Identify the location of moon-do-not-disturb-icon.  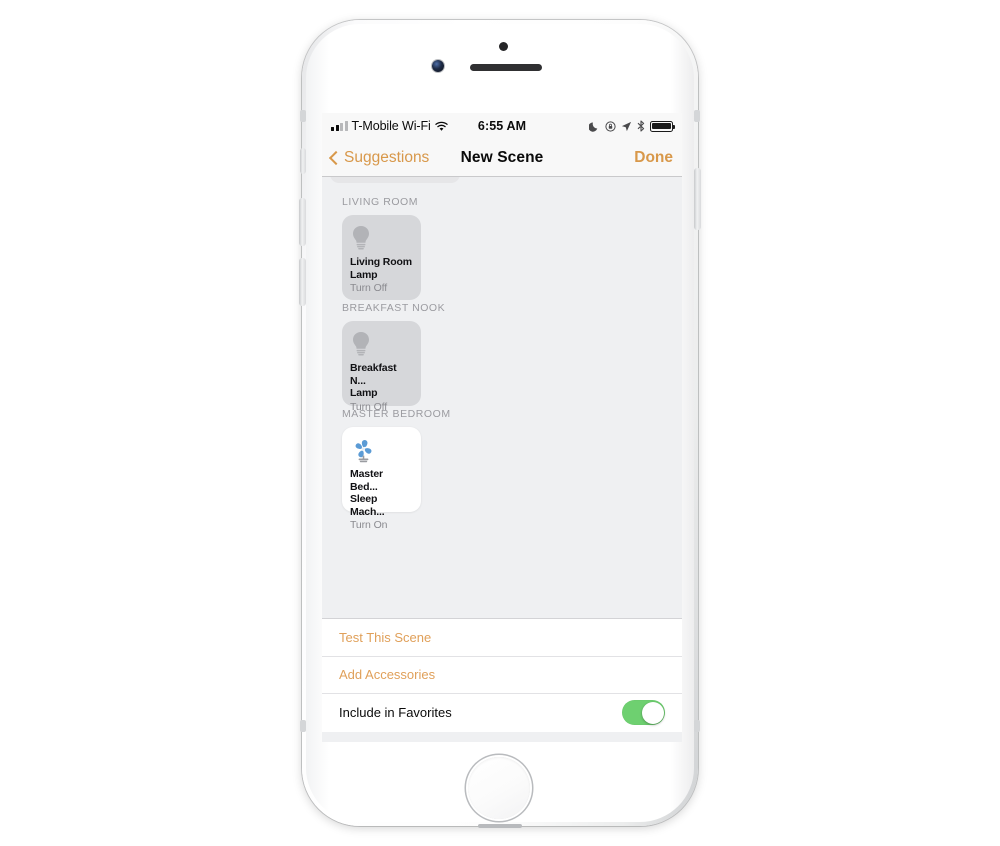
(593, 126).